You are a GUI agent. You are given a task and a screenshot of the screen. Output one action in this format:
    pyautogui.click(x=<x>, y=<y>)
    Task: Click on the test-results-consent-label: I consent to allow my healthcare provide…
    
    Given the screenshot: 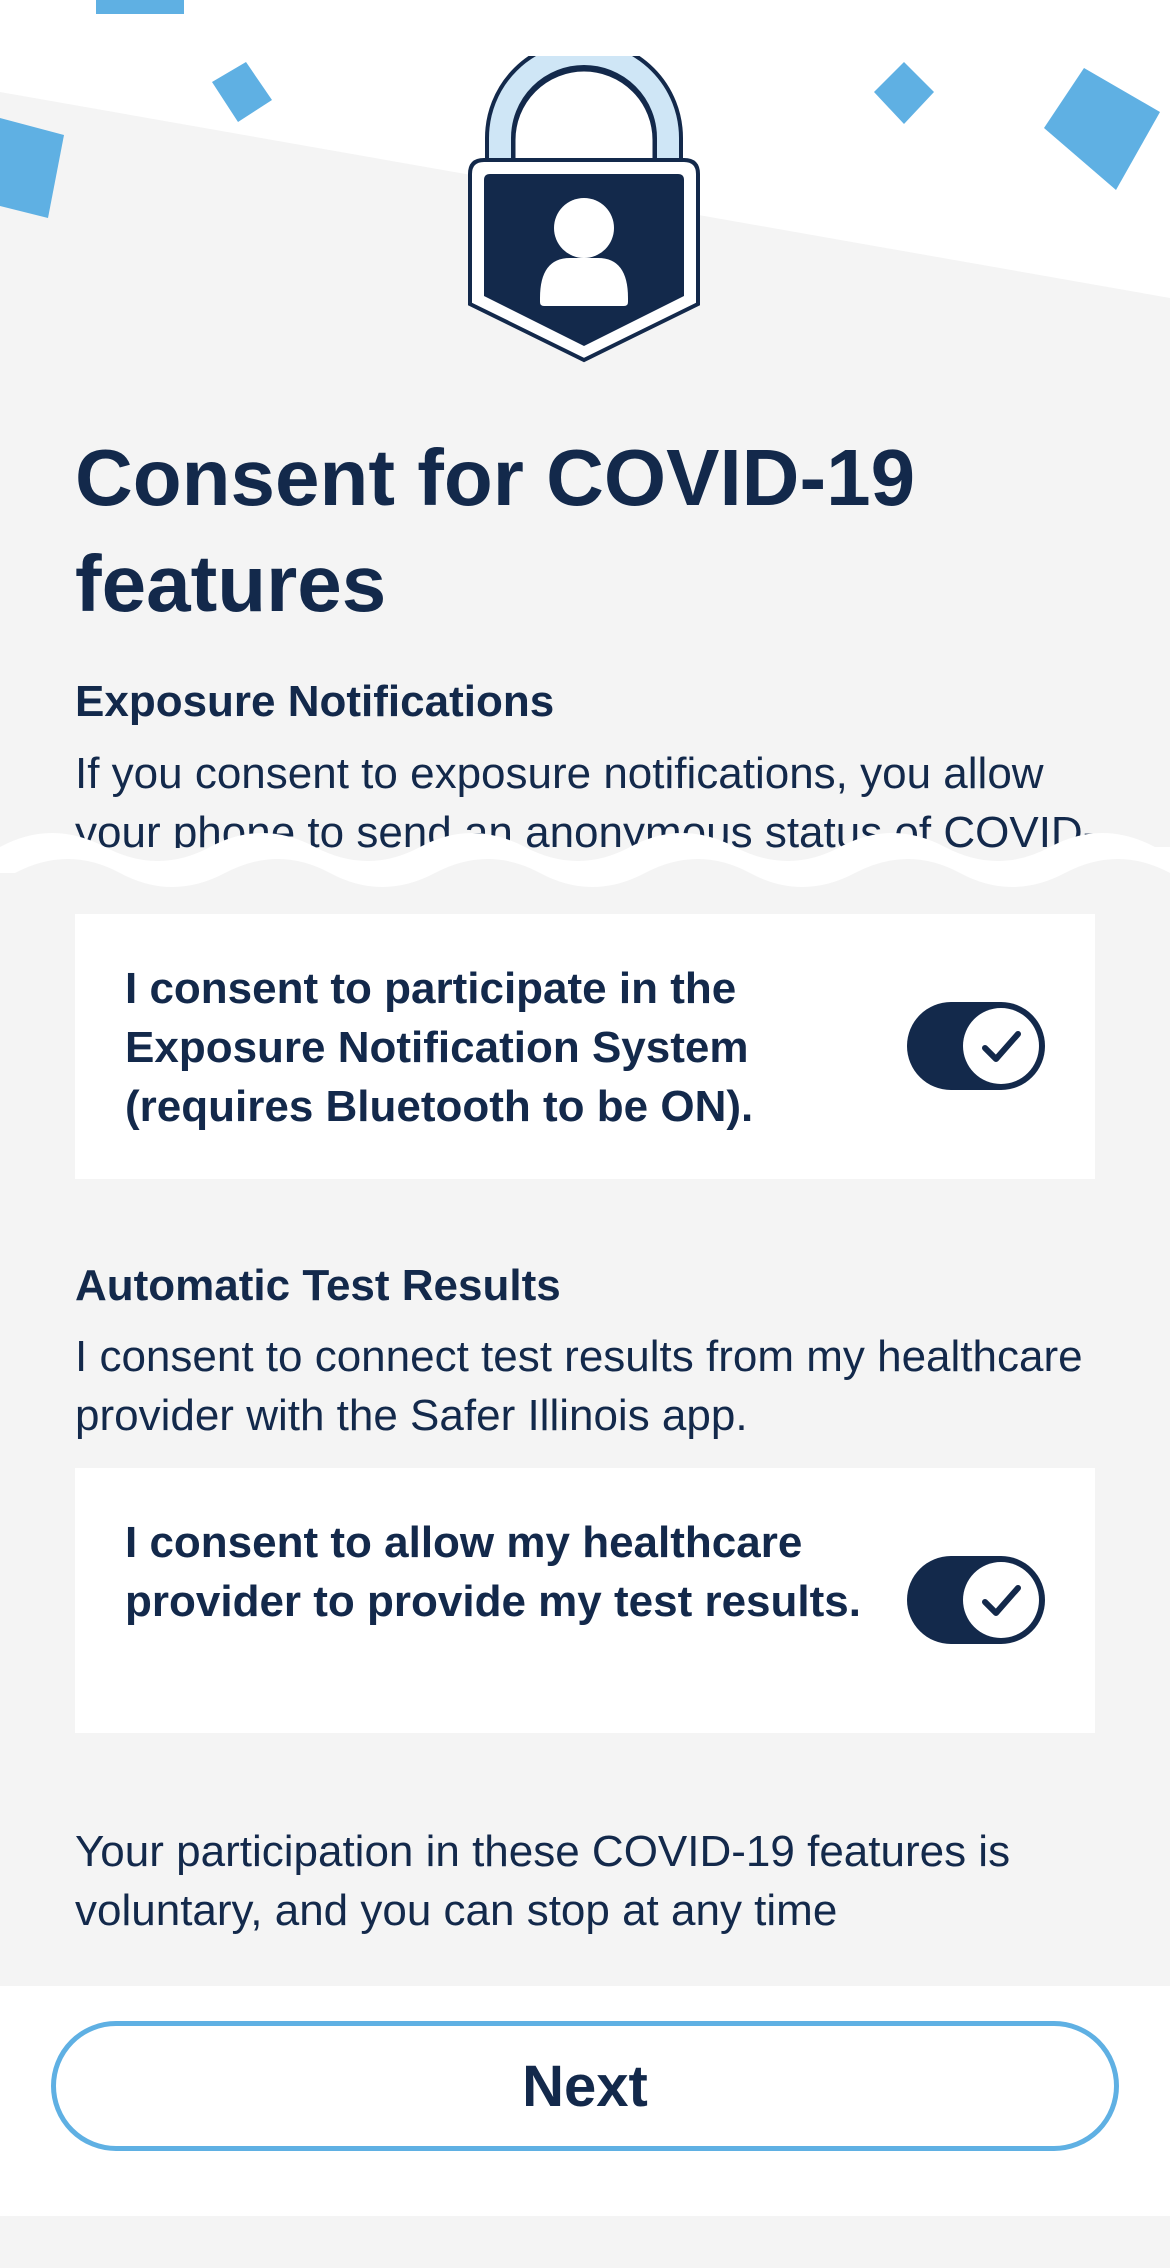 What is the action you would take?
    pyautogui.click(x=493, y=1572)
    